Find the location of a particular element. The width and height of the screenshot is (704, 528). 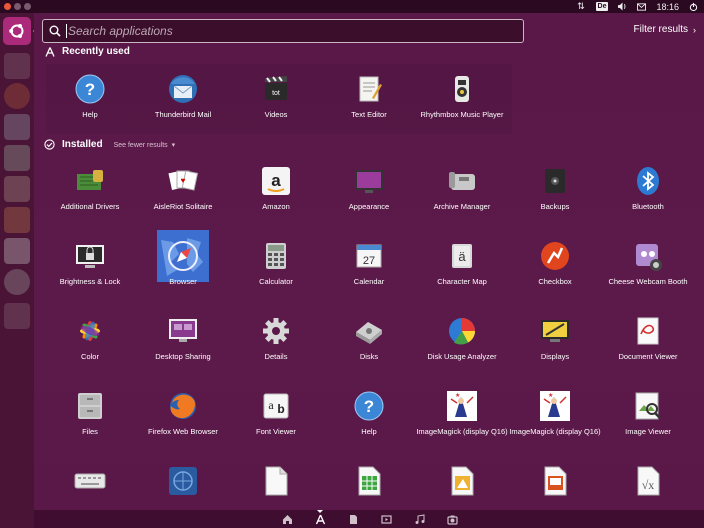

app-label: Firefox Web Browser is located at coordinates (183, 431).